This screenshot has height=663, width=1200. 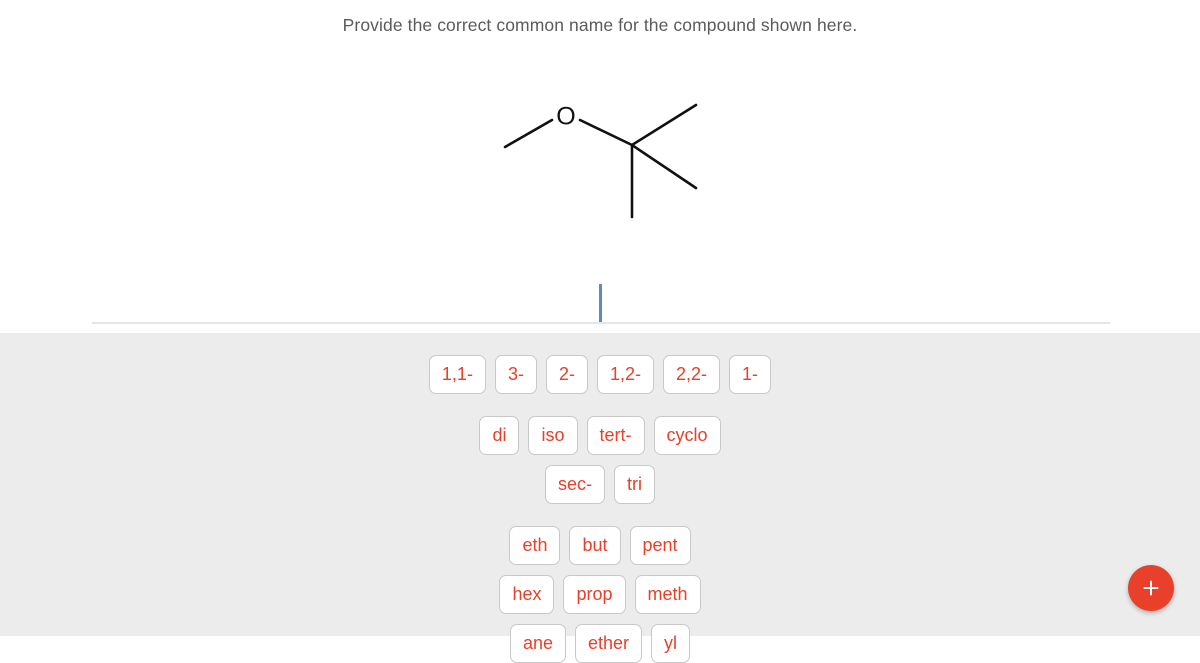 I want to click on add-button, so click(x=1151, y=588).